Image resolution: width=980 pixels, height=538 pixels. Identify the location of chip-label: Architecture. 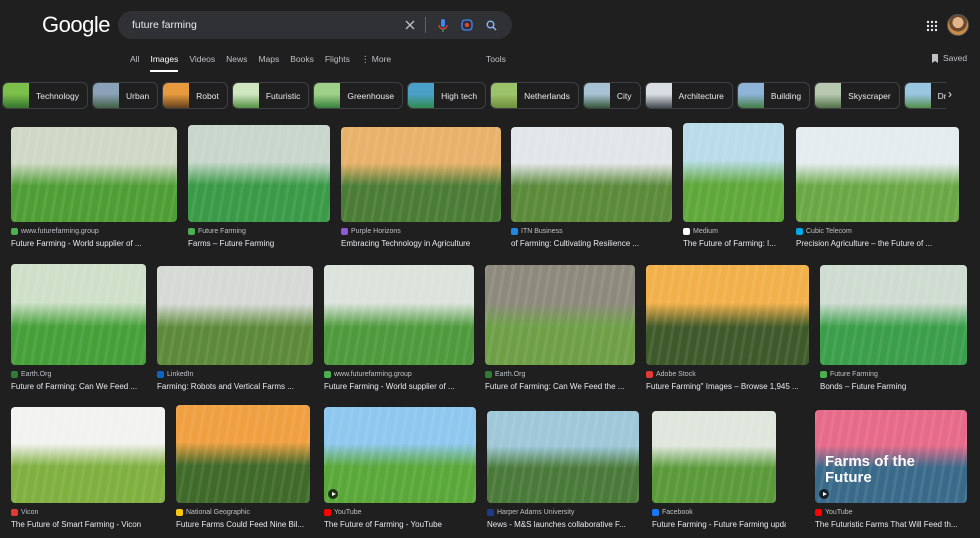
(701, 95).